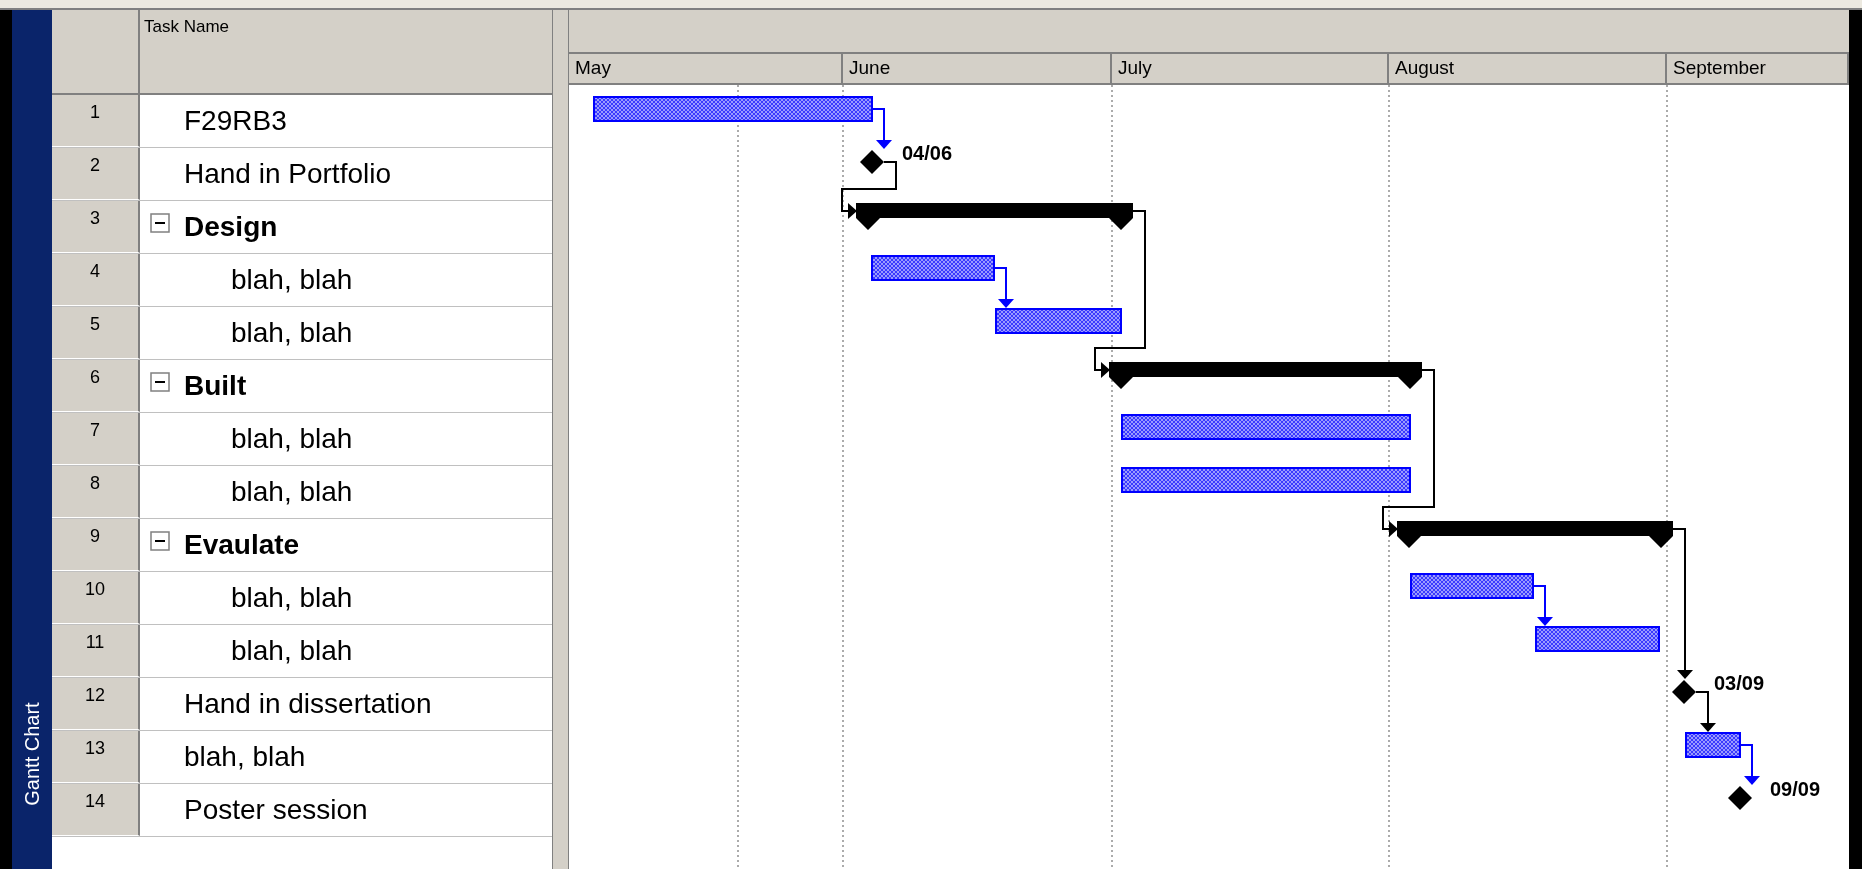 The height and width of the screenshot is (869, 1862). Describe the element at coordinates (95, 112) in the screenshot. I see `row-number: 1` at that location.